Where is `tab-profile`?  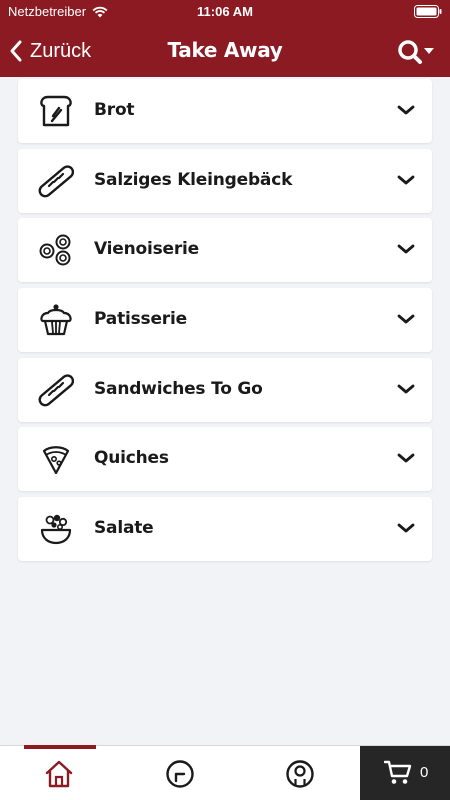 tab-profile is located at coordinates (300, 773).